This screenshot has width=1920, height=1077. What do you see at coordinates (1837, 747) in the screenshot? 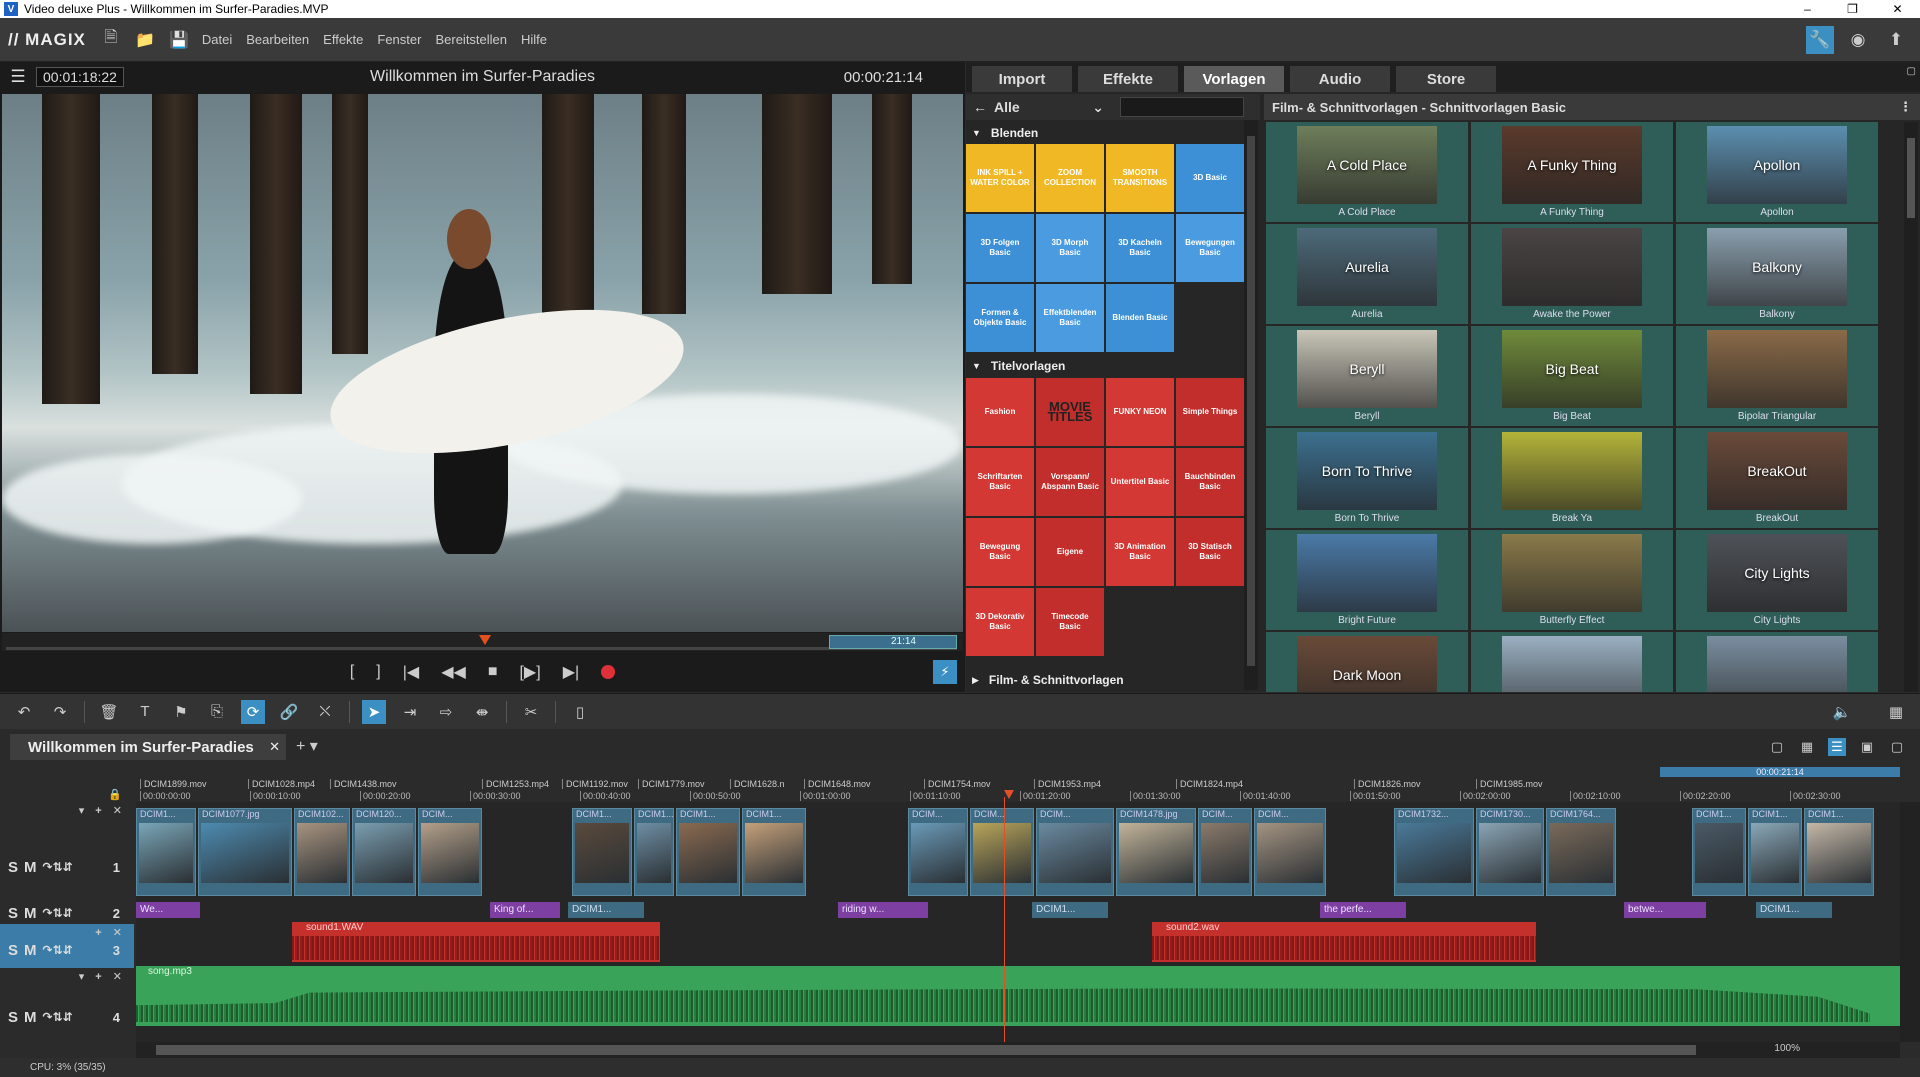
I see `view-timeline-icon: ☰` at bounding box center [1837, 747].